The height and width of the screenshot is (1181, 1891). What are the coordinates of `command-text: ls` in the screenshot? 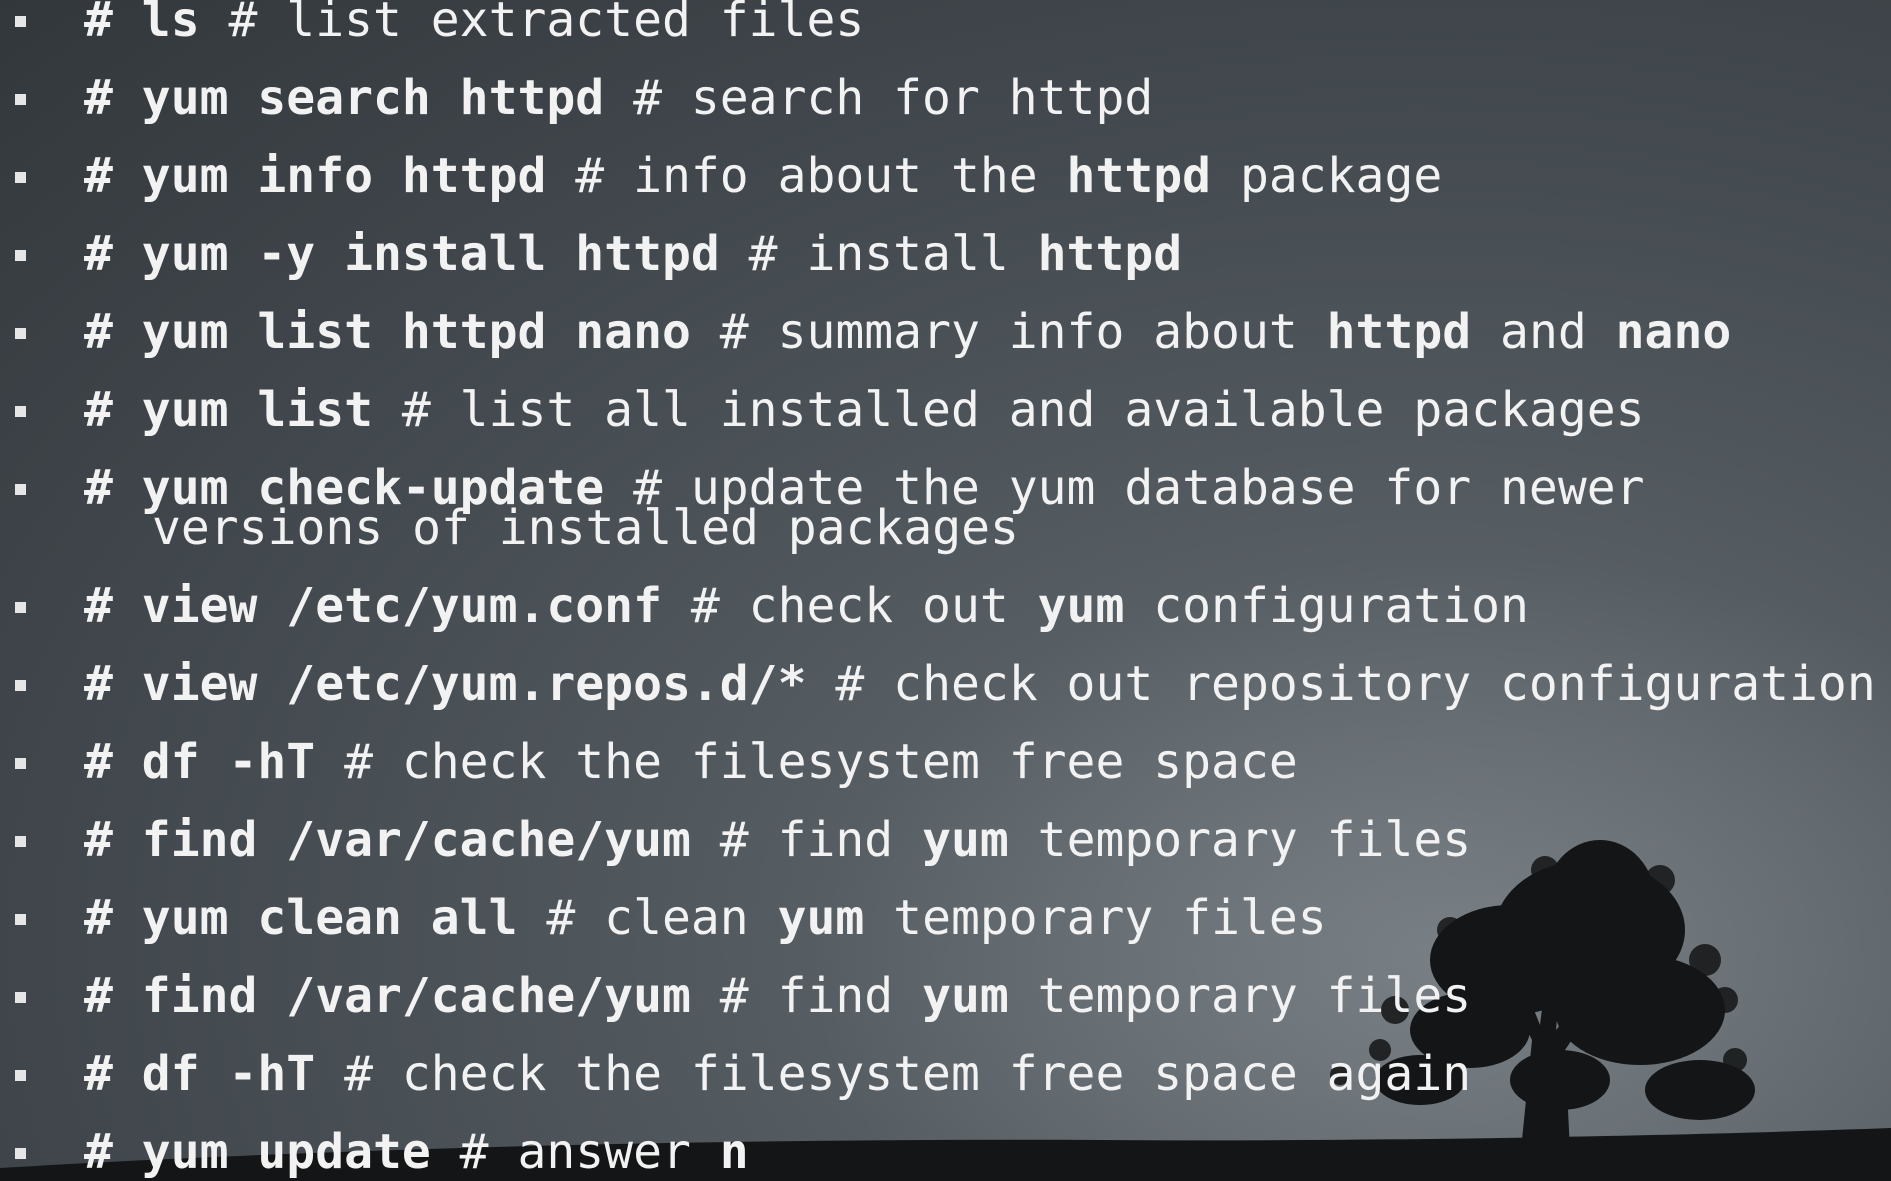 It's located at (170, 24).